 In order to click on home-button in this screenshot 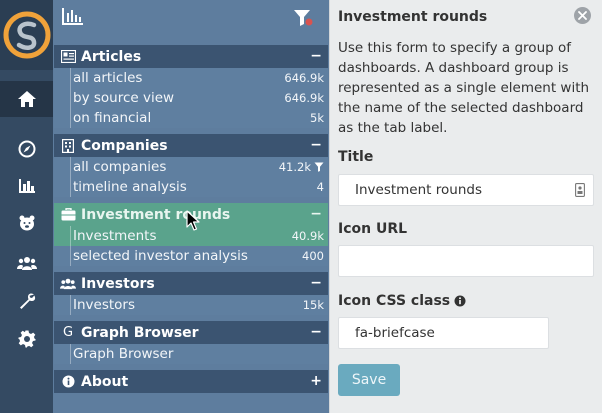, I will do `click(26, 99)`.